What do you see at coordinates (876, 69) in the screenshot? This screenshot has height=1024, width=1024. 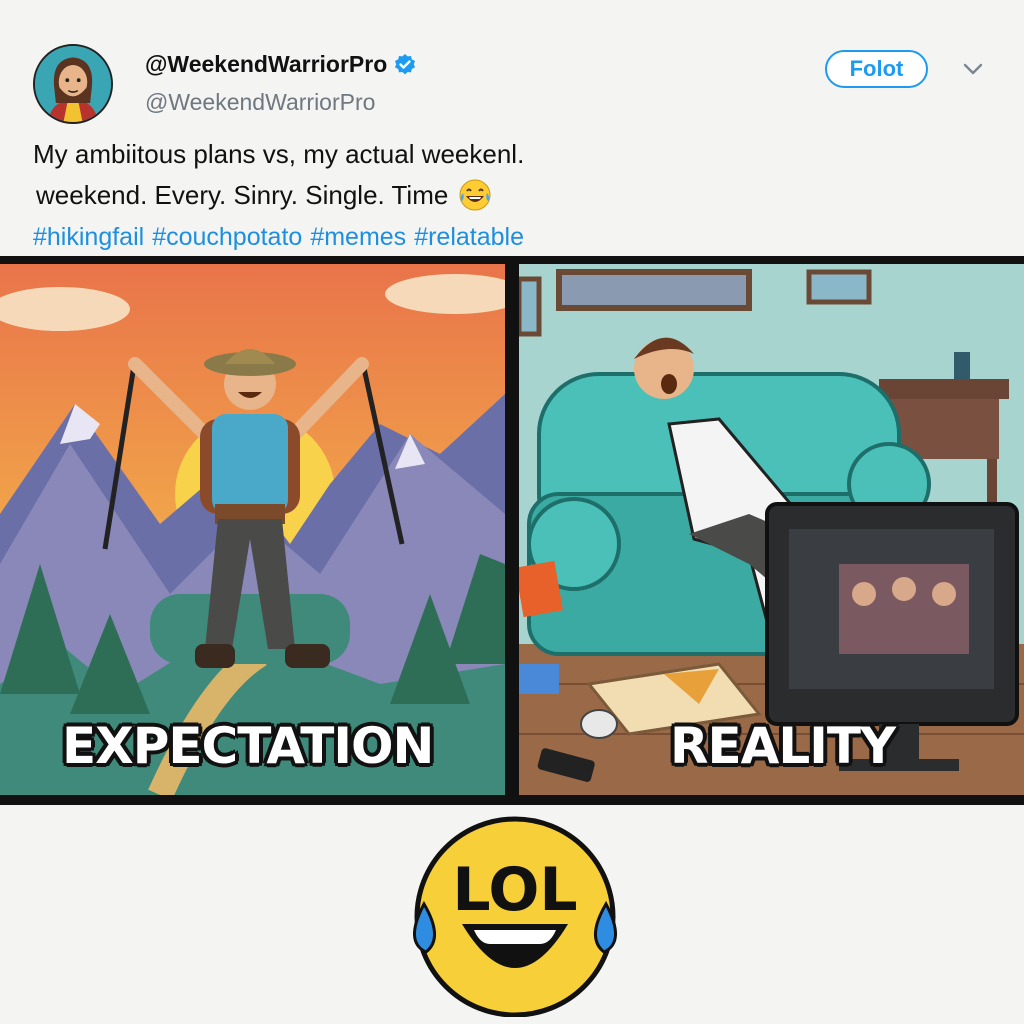 I see `follow-button: Folot` at bounding box center [876, 69].